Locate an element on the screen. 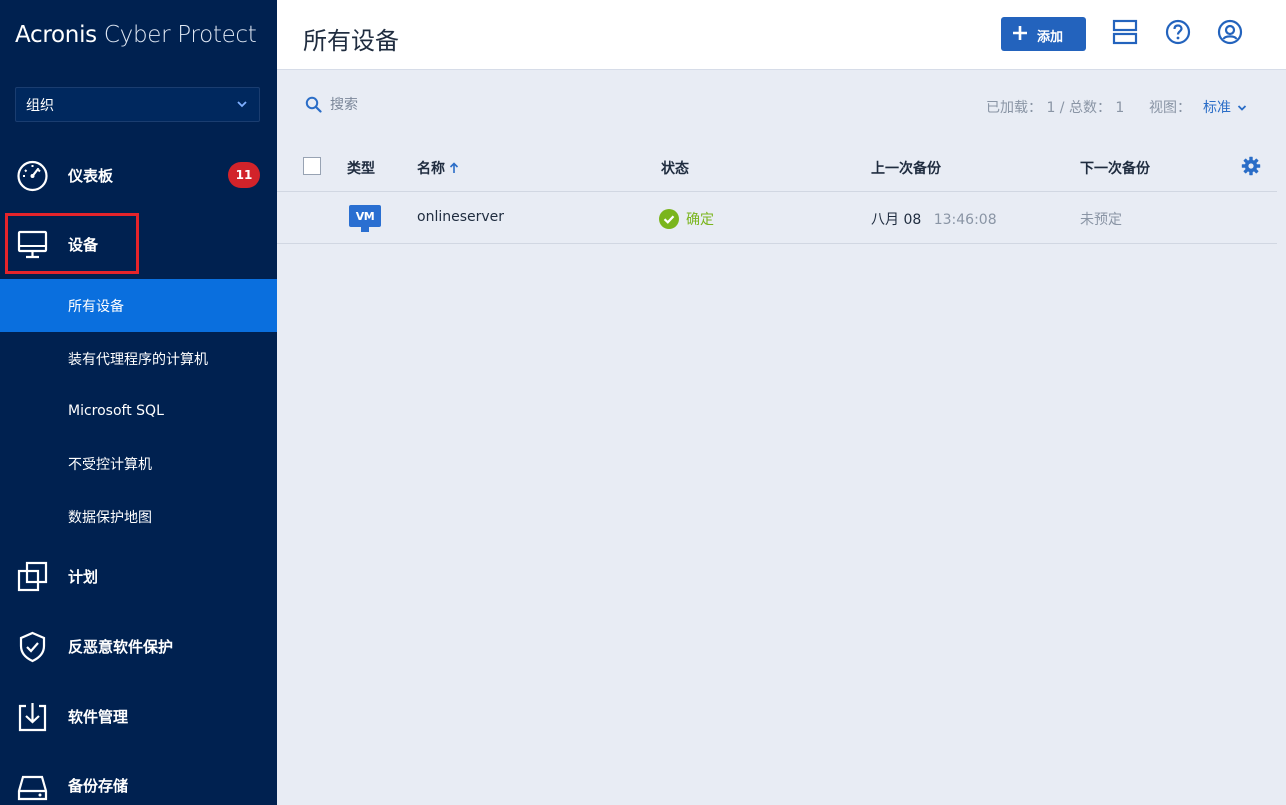  last-backup-time: 13:46:08 is located at coordinates (965, 220).